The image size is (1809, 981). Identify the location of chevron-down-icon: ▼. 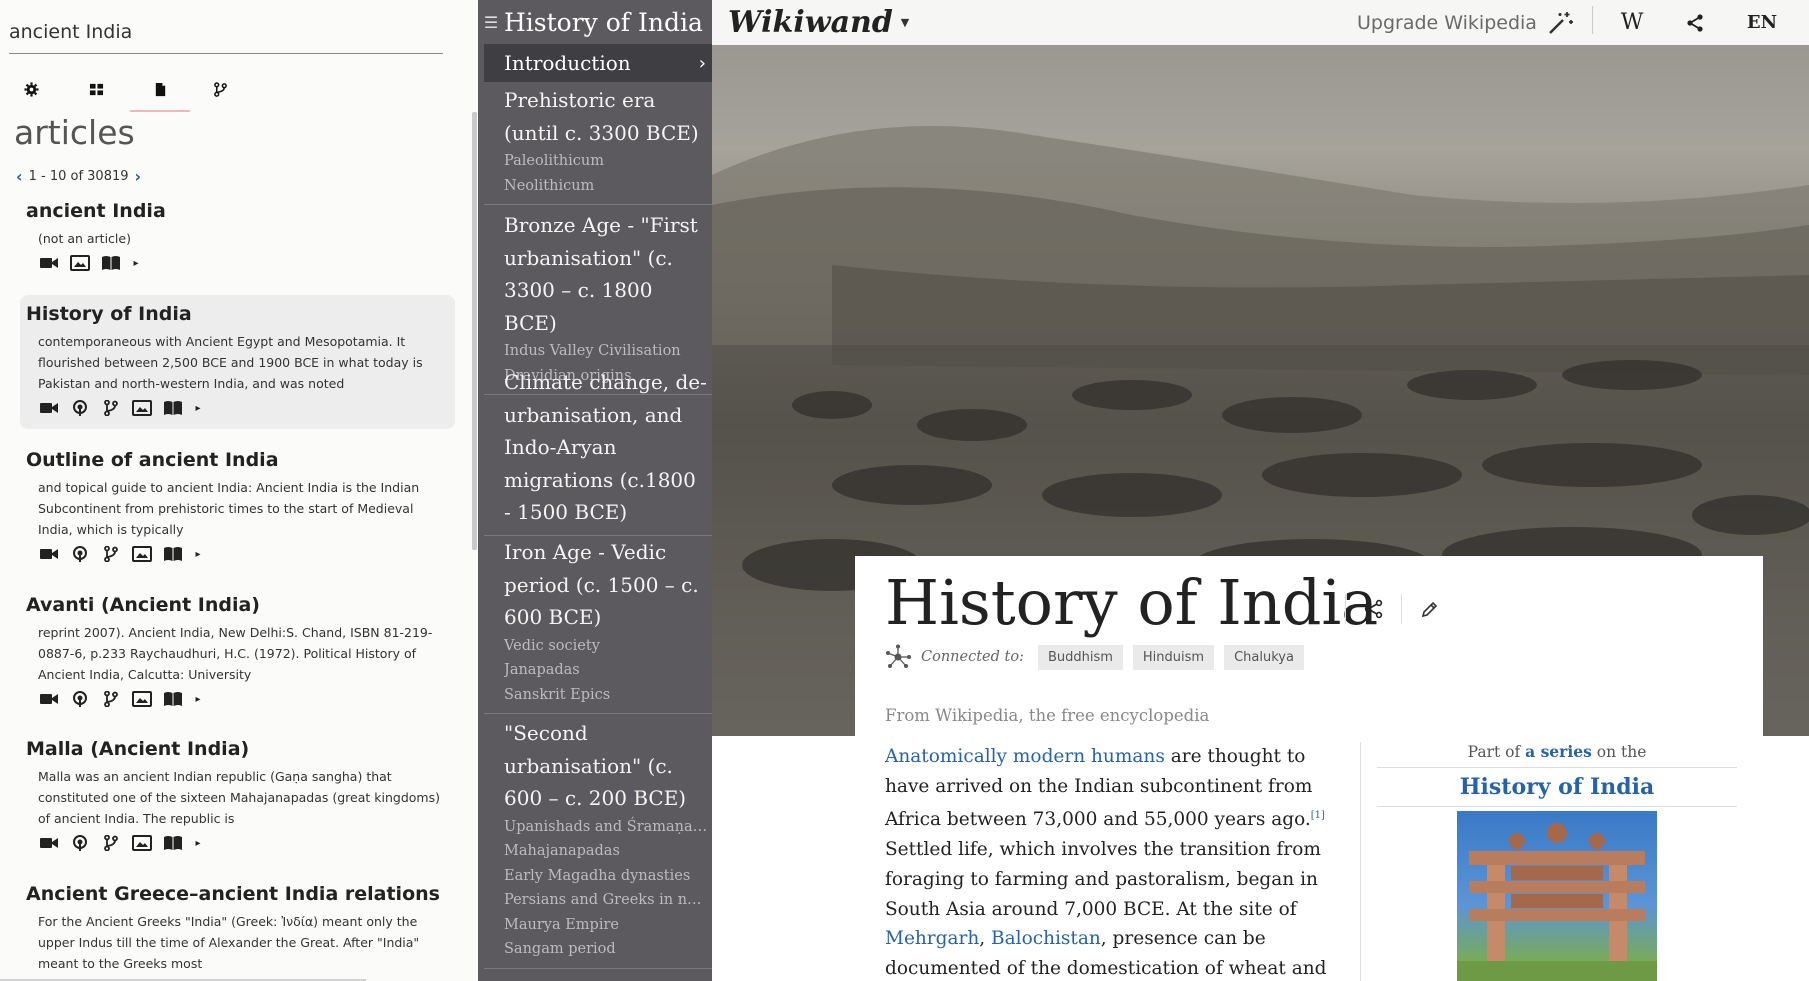
(905, 22).